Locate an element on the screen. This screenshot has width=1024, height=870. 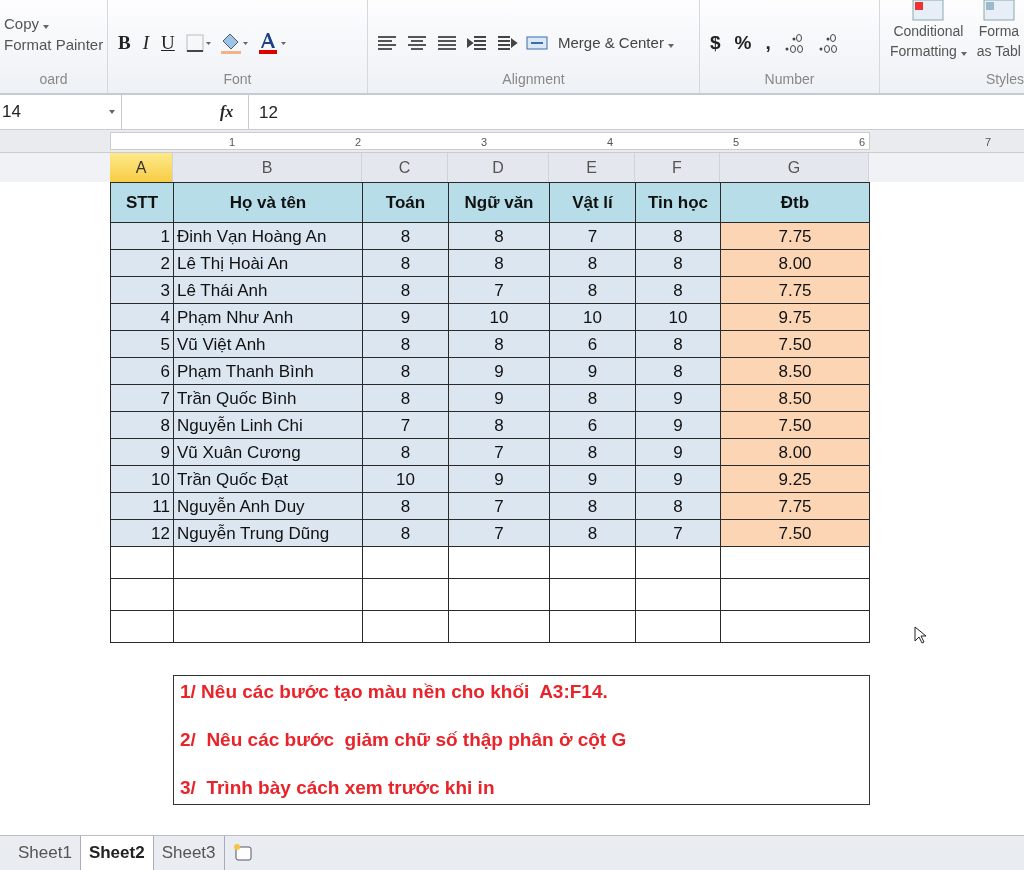
merge-center-button: Merge & Center is located at coordinates (616, 42).